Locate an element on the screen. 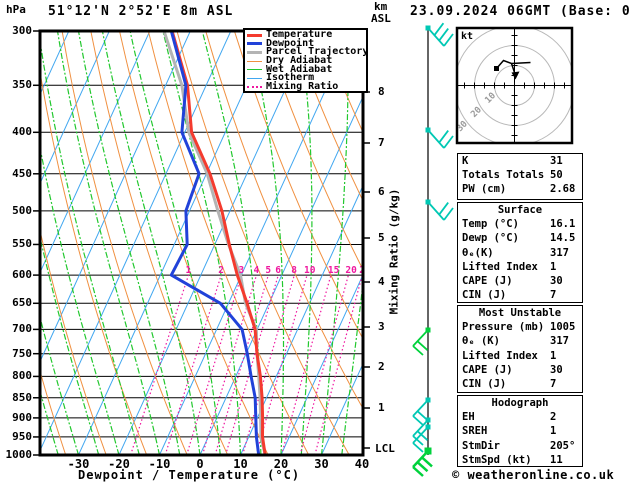  wet-adiabat--10 is located at coordinates (108, 243).